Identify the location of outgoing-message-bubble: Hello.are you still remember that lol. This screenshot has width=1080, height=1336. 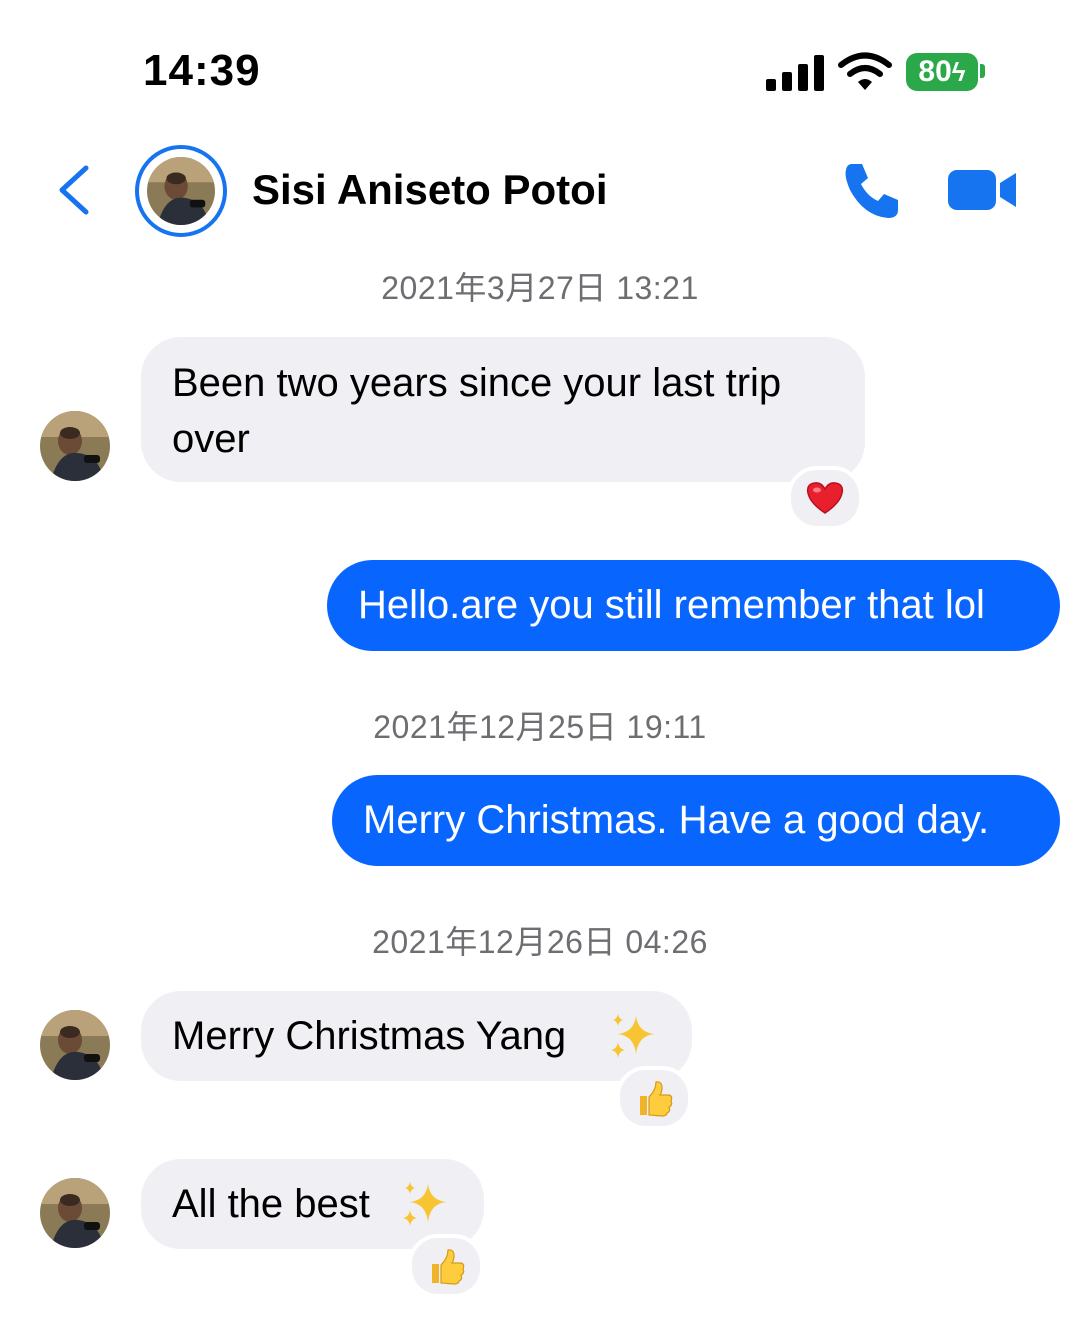
(693, 605).